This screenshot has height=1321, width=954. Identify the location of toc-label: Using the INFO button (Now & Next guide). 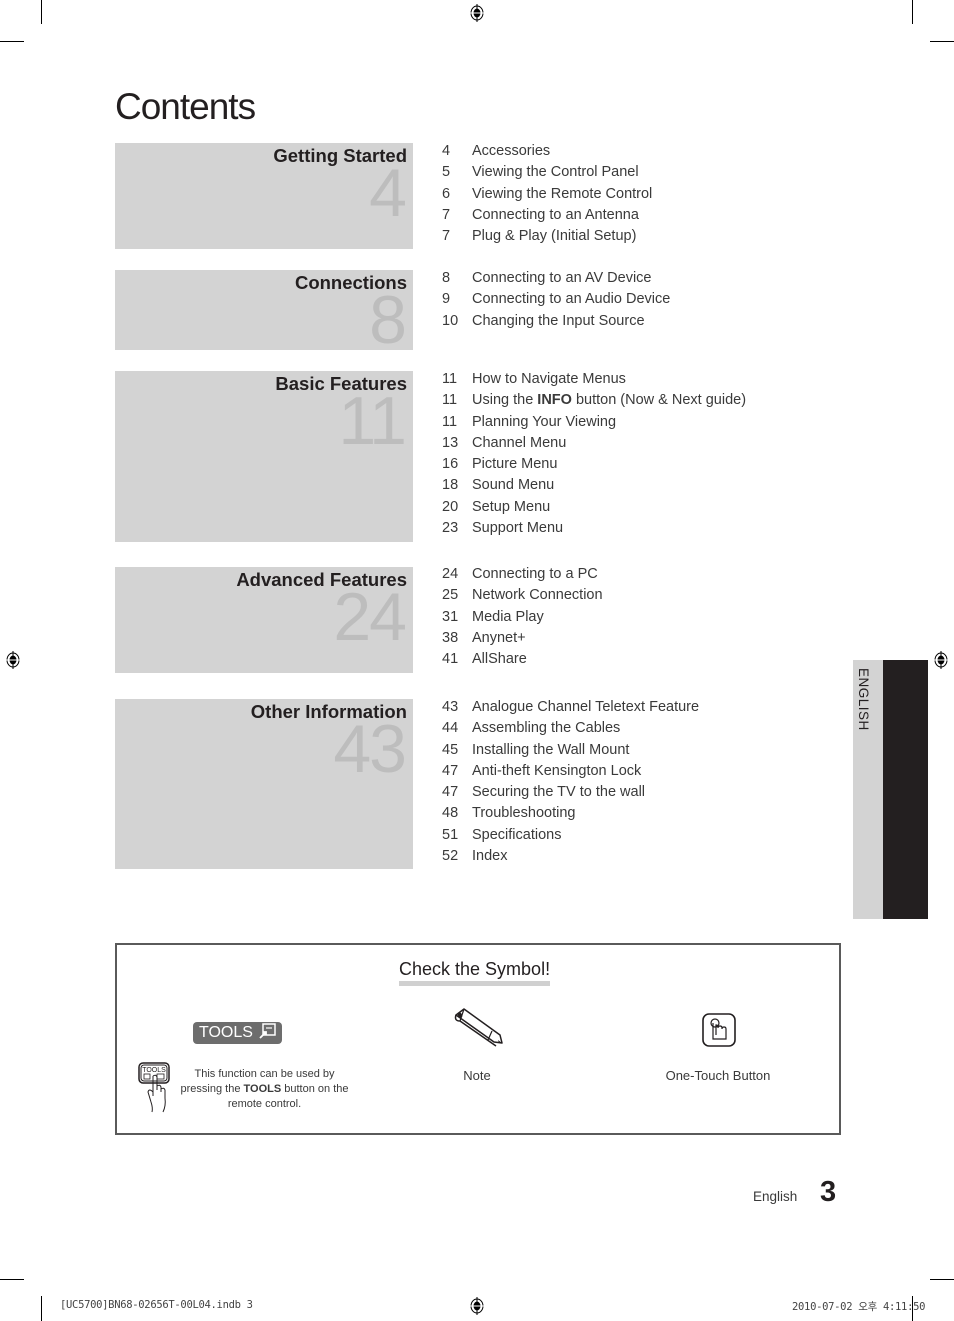
(609, 402).